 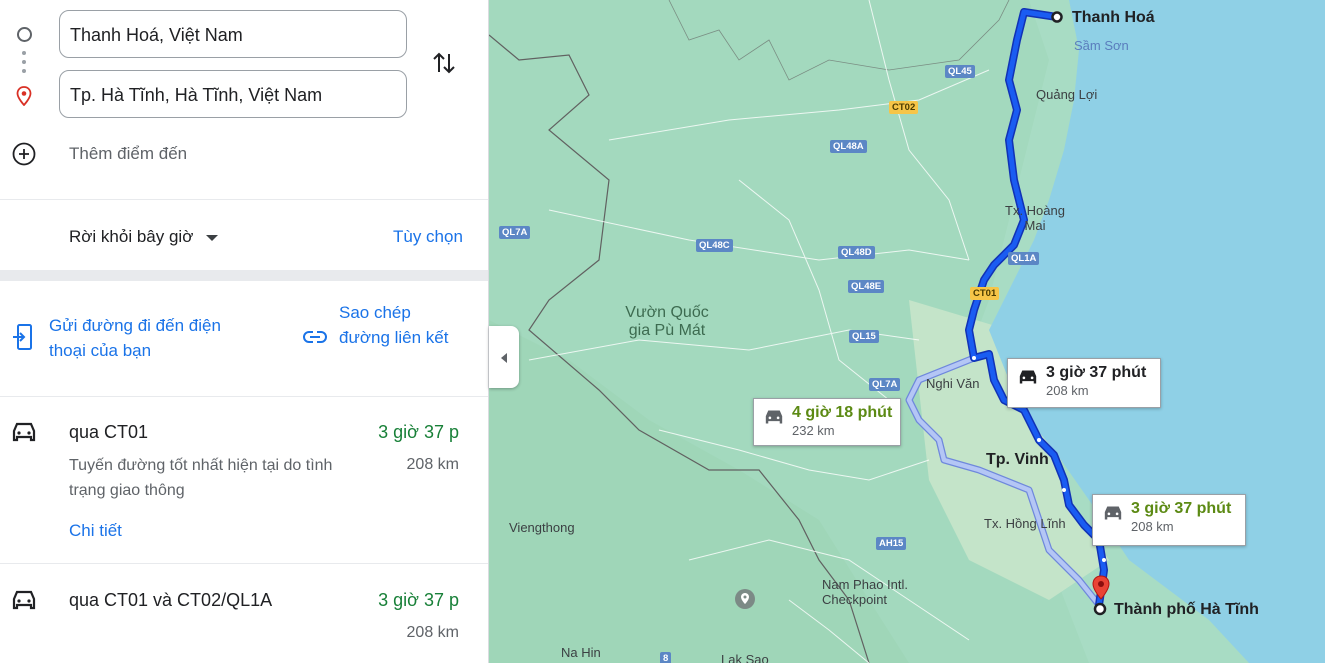 What do you see at coordinates (714, 245) in the screenshot?
I see `road-badge: QL48C` at bounding box center [714, 245].